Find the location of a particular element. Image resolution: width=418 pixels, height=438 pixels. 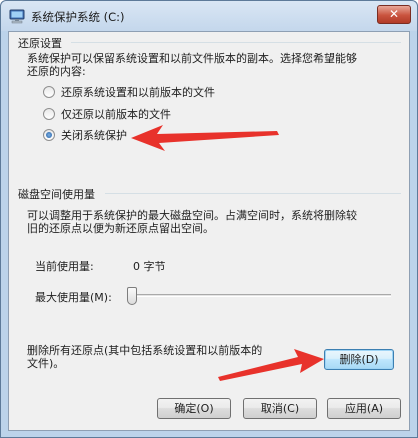

close-button: ✕ is located at coordinates (394, 14).